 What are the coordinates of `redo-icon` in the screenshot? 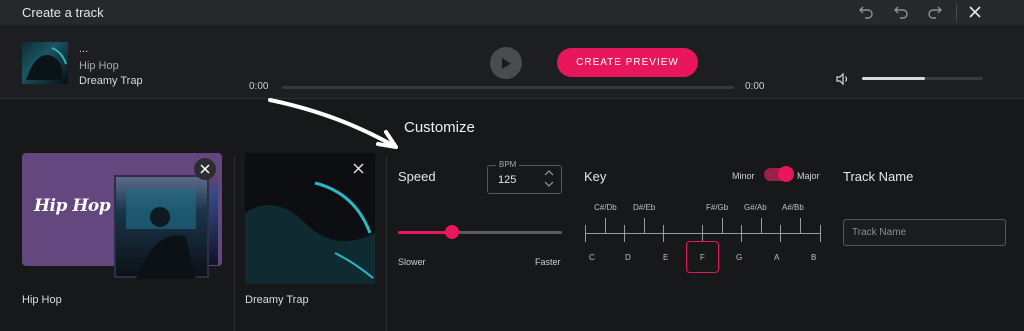 It's located at (935, 12).